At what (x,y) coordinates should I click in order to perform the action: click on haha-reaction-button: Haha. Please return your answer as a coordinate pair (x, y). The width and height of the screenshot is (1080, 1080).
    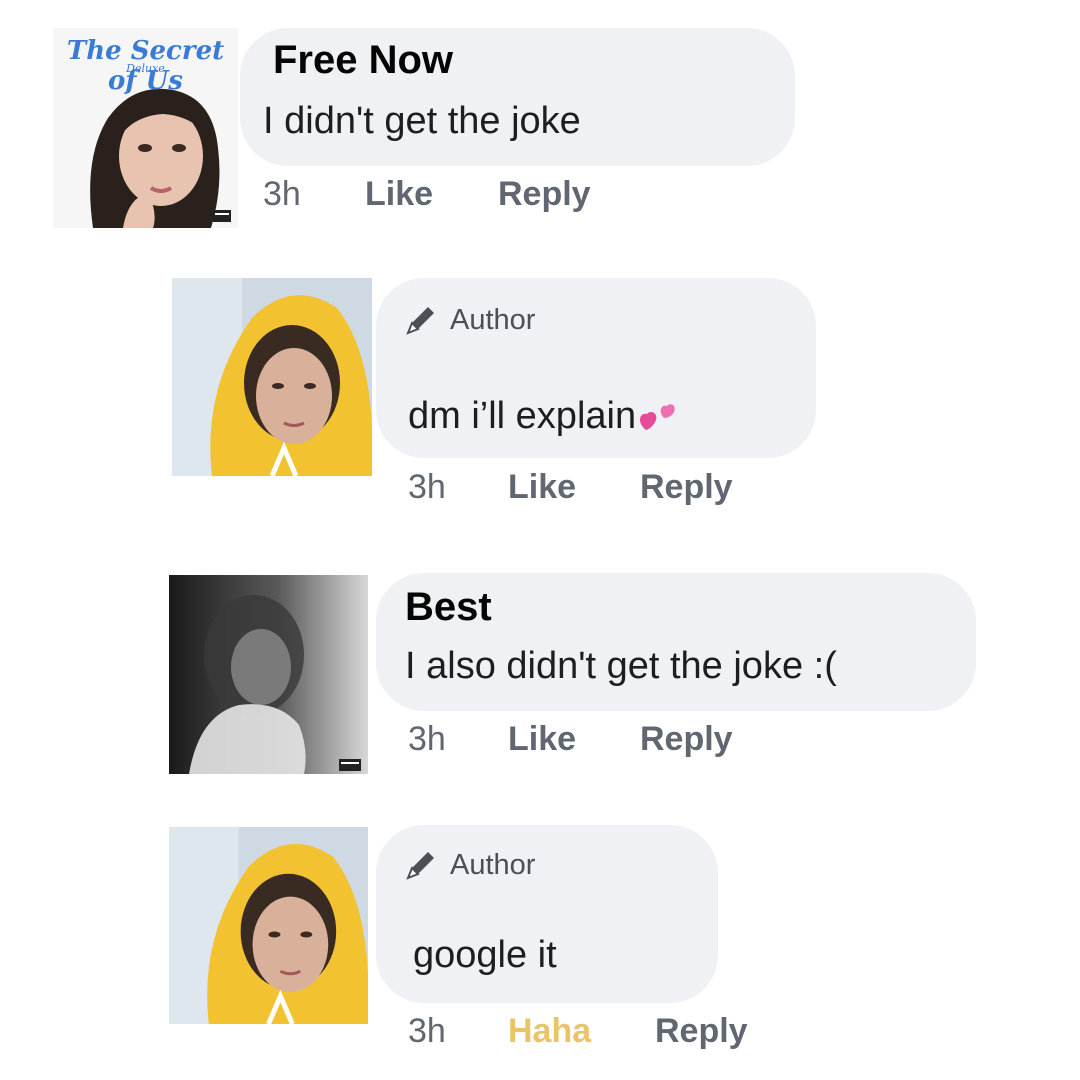
    Looking at the image, I should click on (549, 1031).